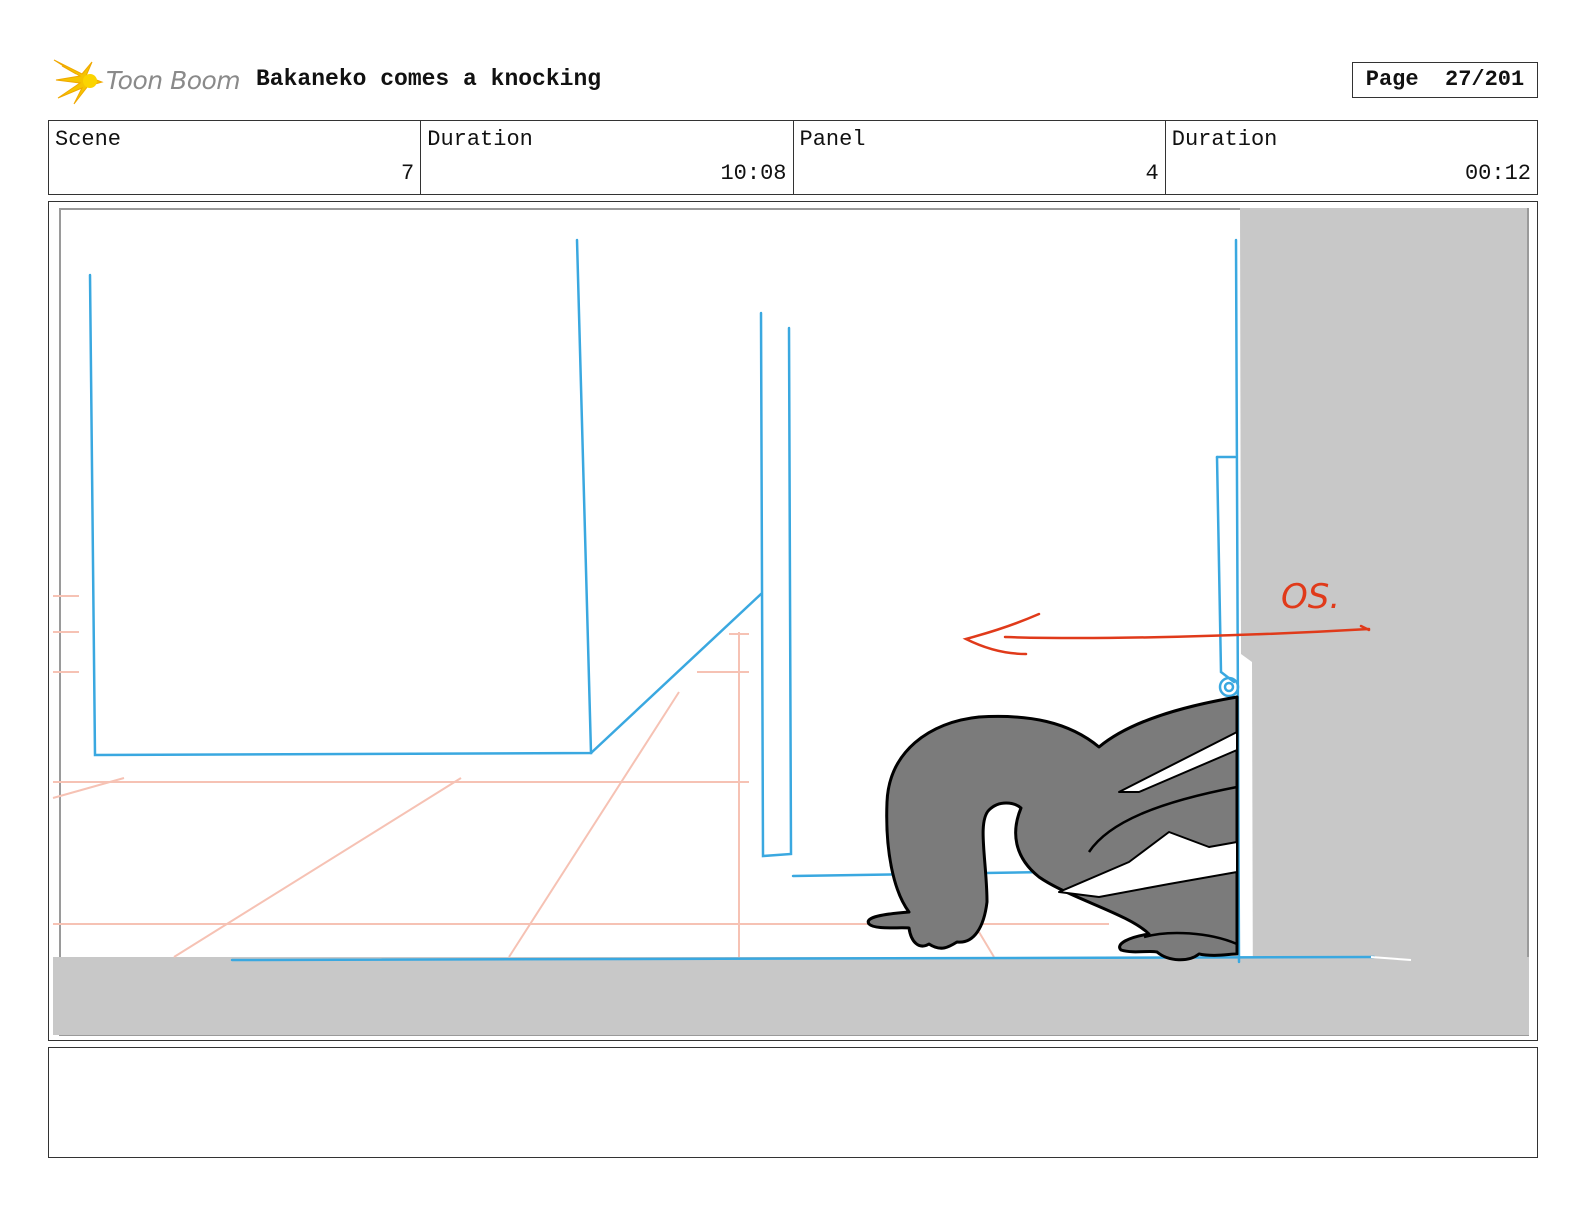 Image resolution: width=1584 pixels, height=1224 pixels. What do you see at coordinates (1152, 173) in the screenshot?
I see `panel-value: 4` at bounding box center [1152, 173].